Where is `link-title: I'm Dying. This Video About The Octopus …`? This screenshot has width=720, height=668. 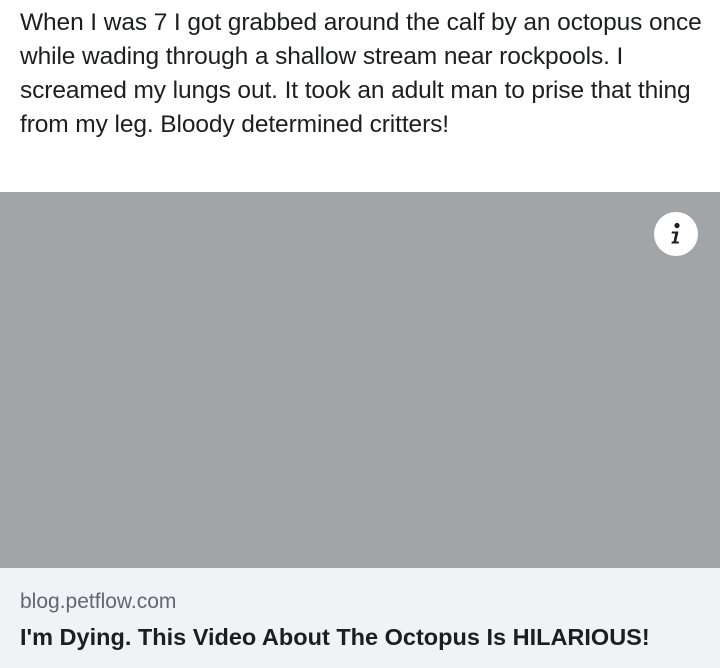
link-title: I'm Dying. This Video About The Octopus … is located at coordinates (367, 637).